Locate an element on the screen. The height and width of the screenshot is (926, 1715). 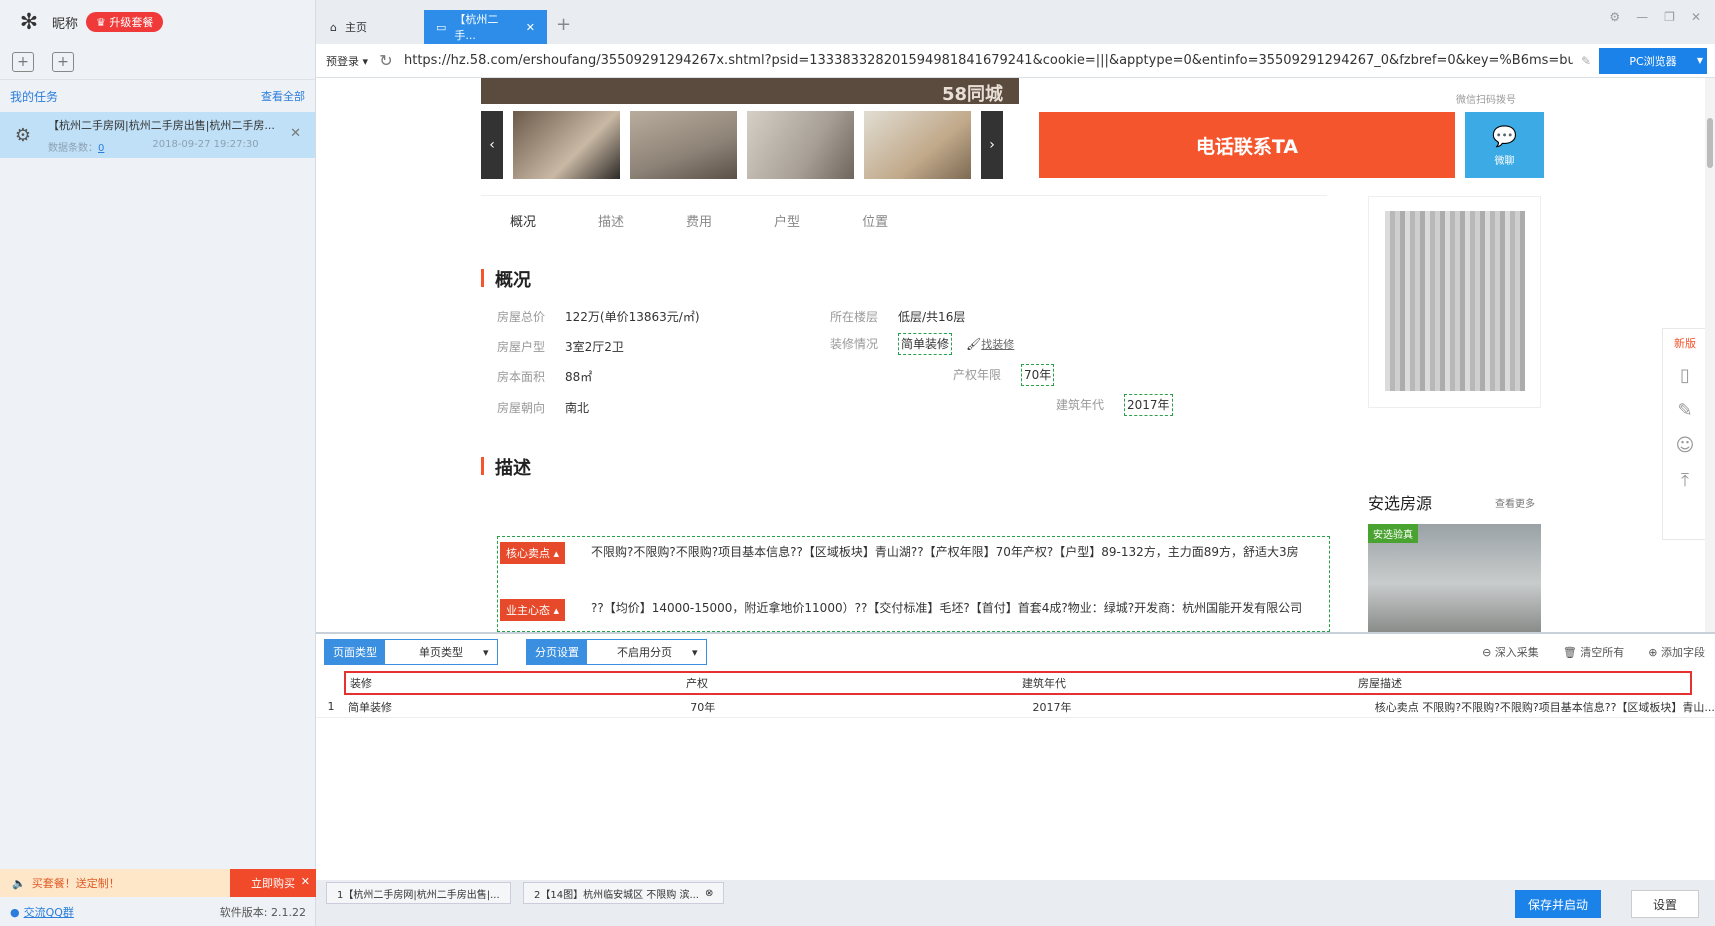
field-value-selected: 2017年 is located at coordinates (1148, 405).